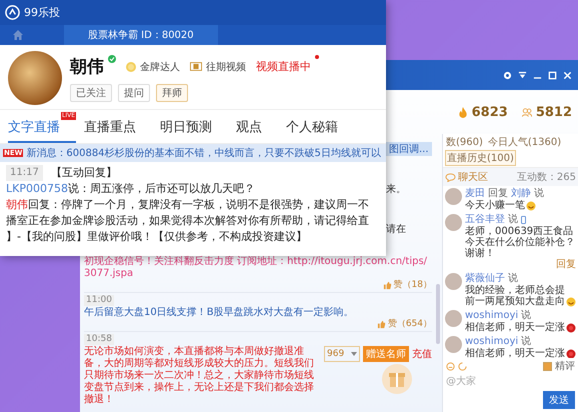 The height and width of the screenshot is (412, 578). What do you see at coordinates (219, 313) in the screenshot?
I see `post-text: 午后留意大盘10日线支撑！B股早盘跳水对大盘有一定影响。` at bounding box center [219, 313].